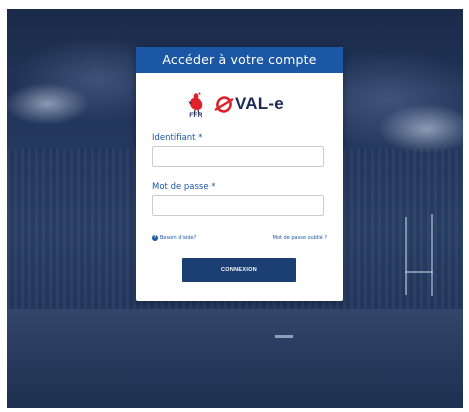 The width and height of the screenshot is (469, 412). Describe the element at coordinates (432, 255) in the screenshot. I see `goal-post-right-upright` at that location.